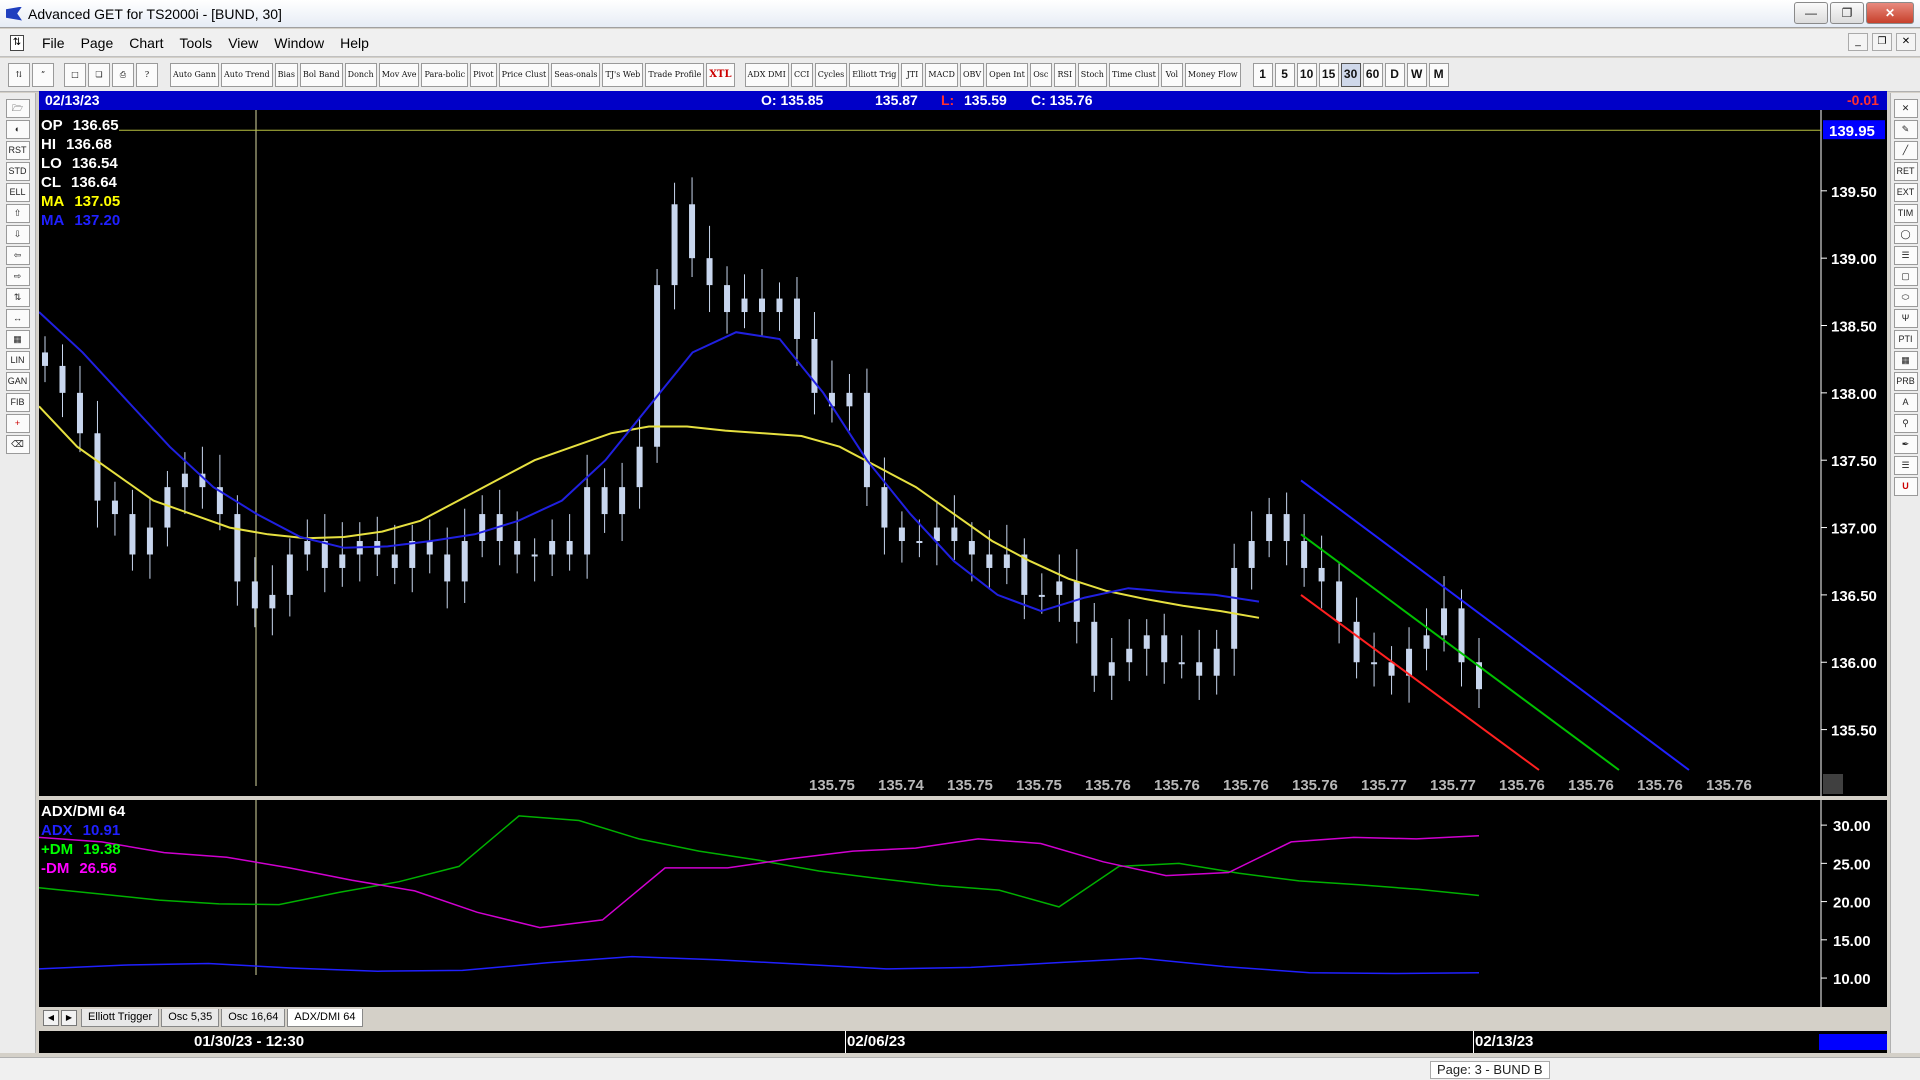  What do you see at coordinates (912, 74) in the screenshot?
I see `study-button-jti: JTI` at bounding box center [912, 74].